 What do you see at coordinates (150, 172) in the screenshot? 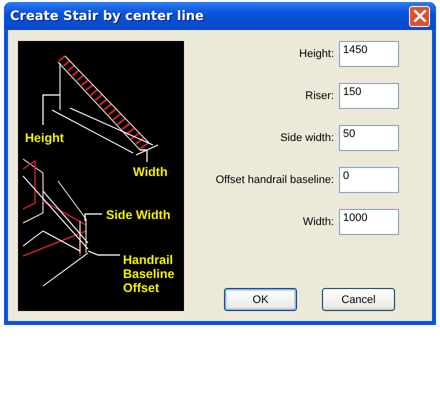
I see `diagram-label: Width` at bounding box center [150, 172].